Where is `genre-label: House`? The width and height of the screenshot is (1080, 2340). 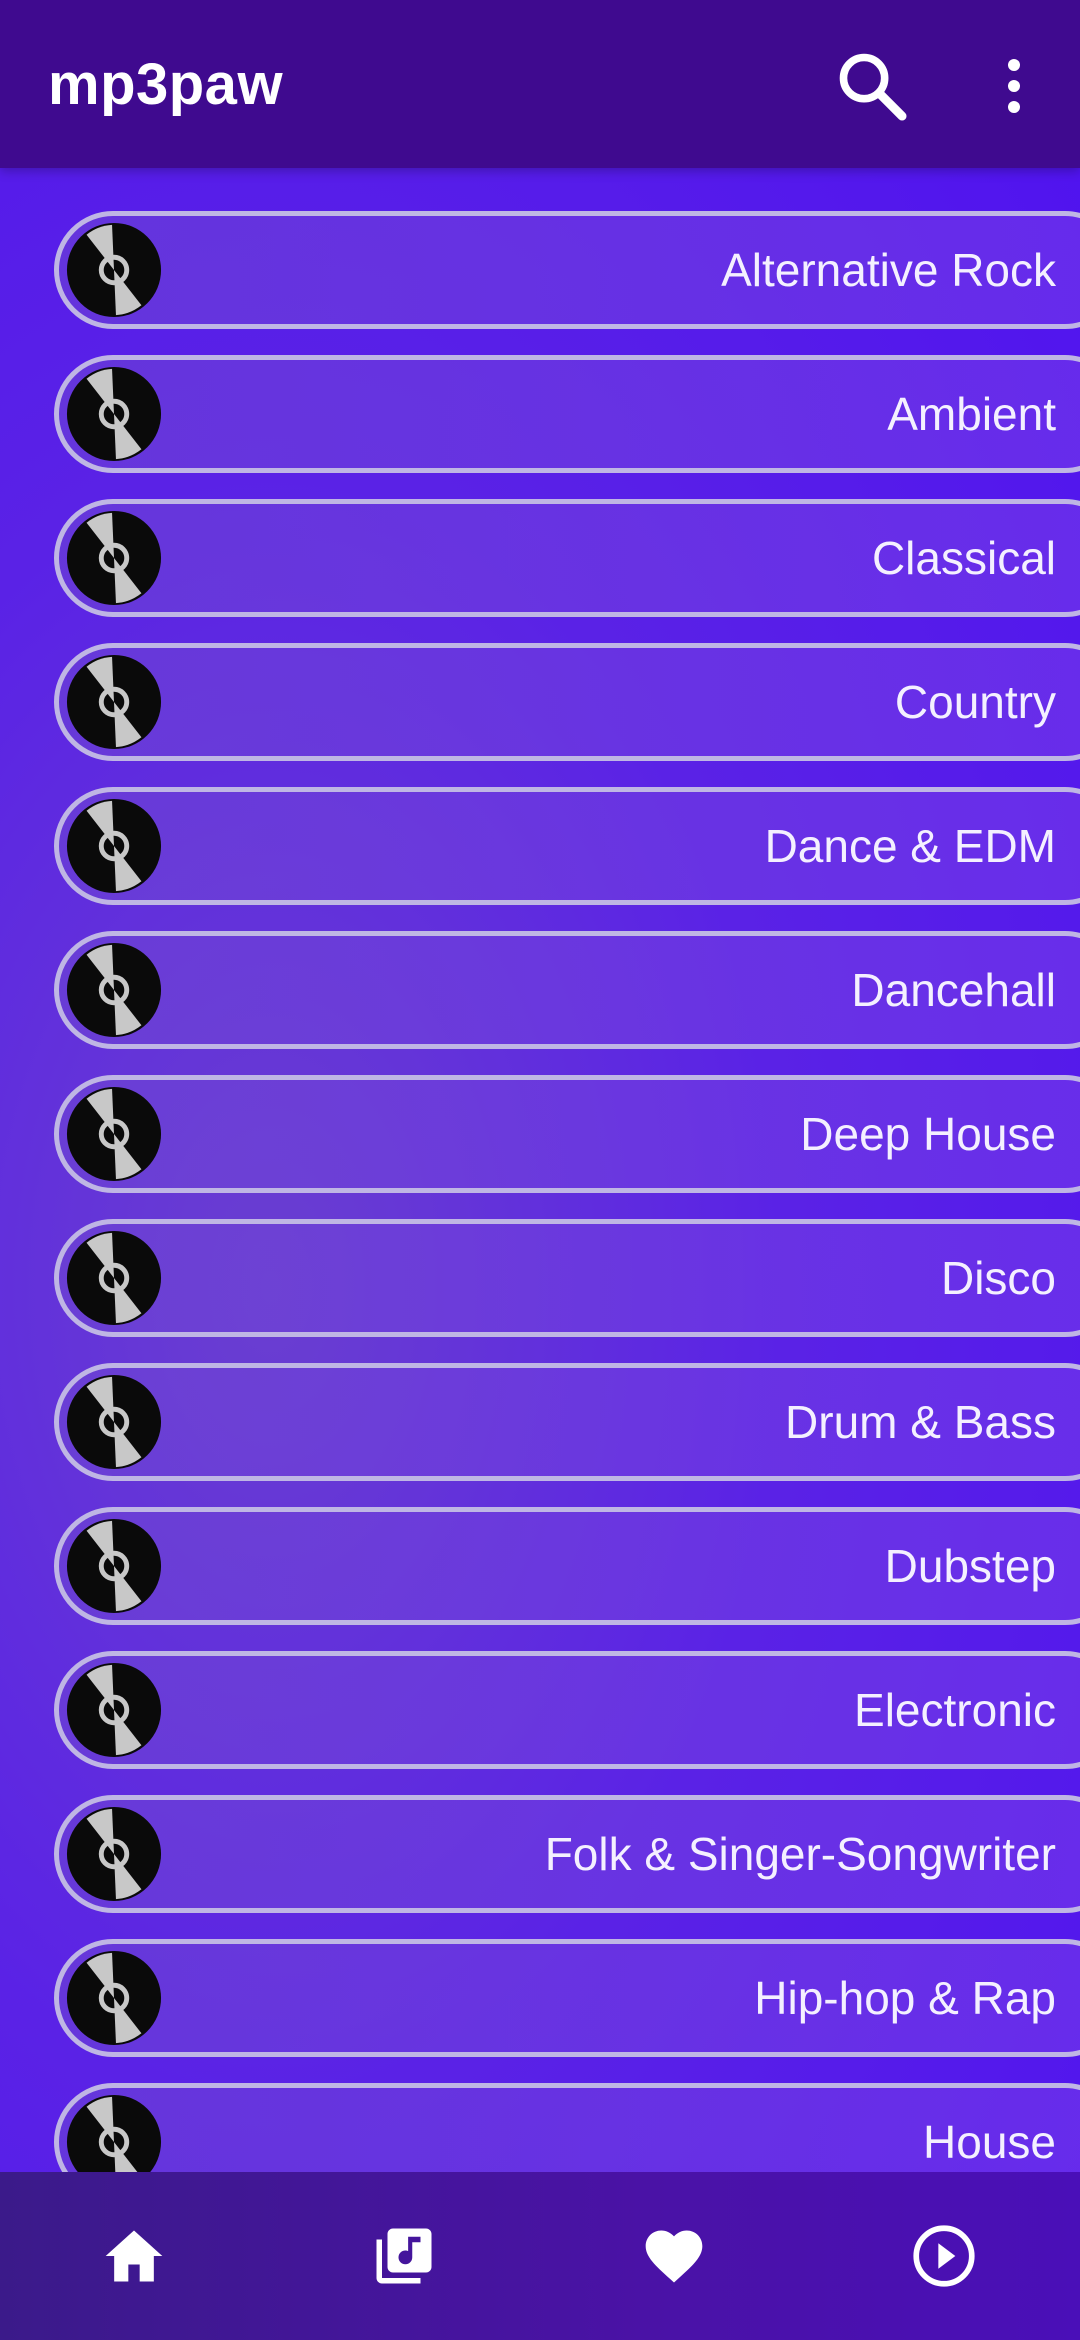
genre-label: House is located at coordinates (989, 2142).